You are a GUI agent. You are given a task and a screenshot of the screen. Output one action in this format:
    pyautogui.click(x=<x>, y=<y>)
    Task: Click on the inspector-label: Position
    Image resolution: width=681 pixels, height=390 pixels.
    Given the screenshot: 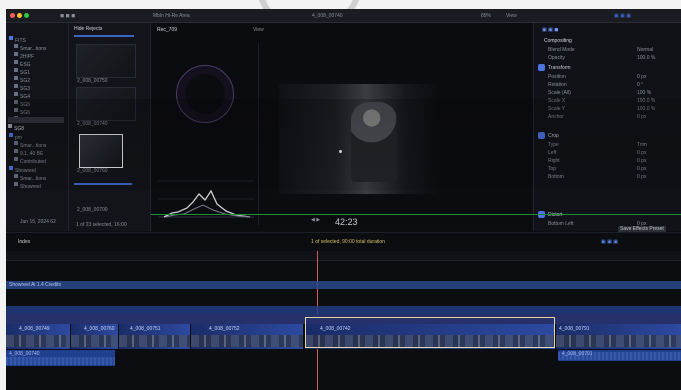 What is the action you would take?
    pyautogui.click(x=557, y=77)
    